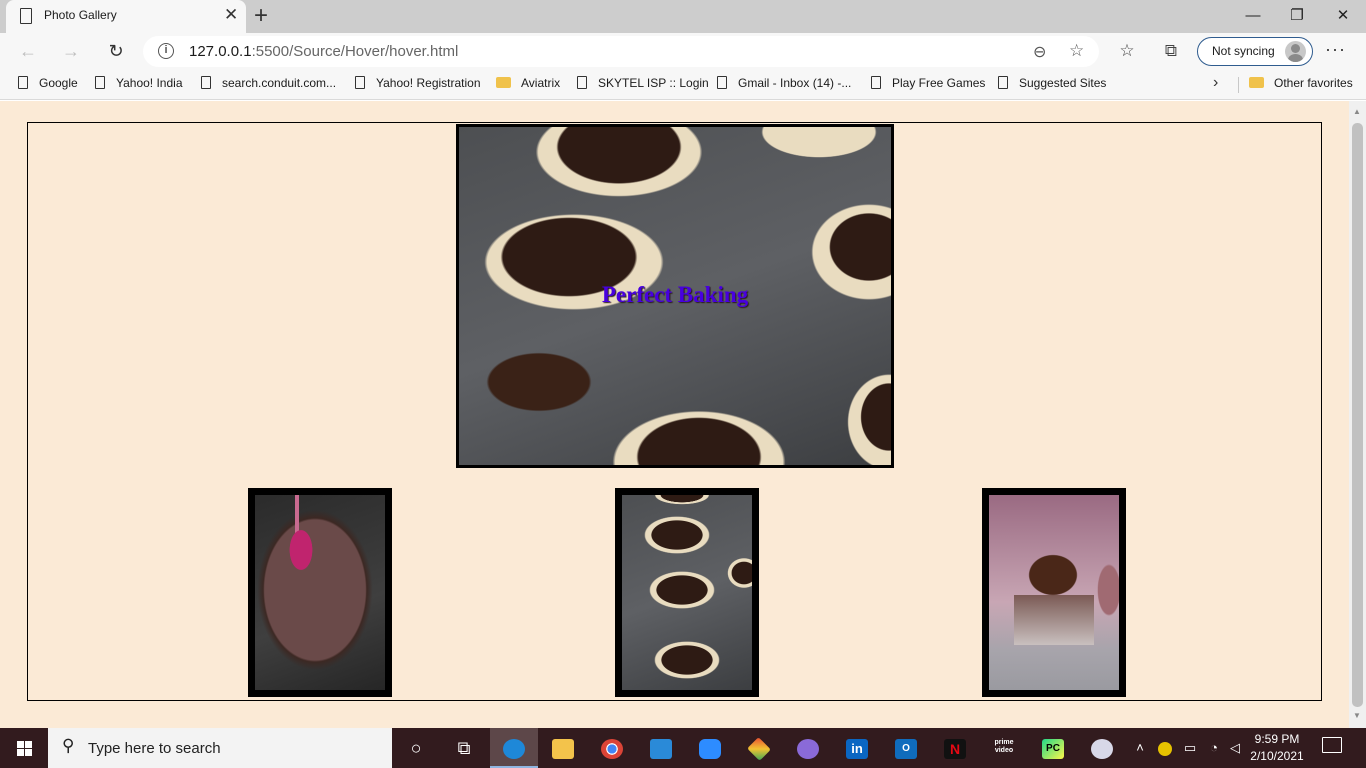 The image size is (1366, 768). I want to click on cortana-icon: ○, so click(416, 748).